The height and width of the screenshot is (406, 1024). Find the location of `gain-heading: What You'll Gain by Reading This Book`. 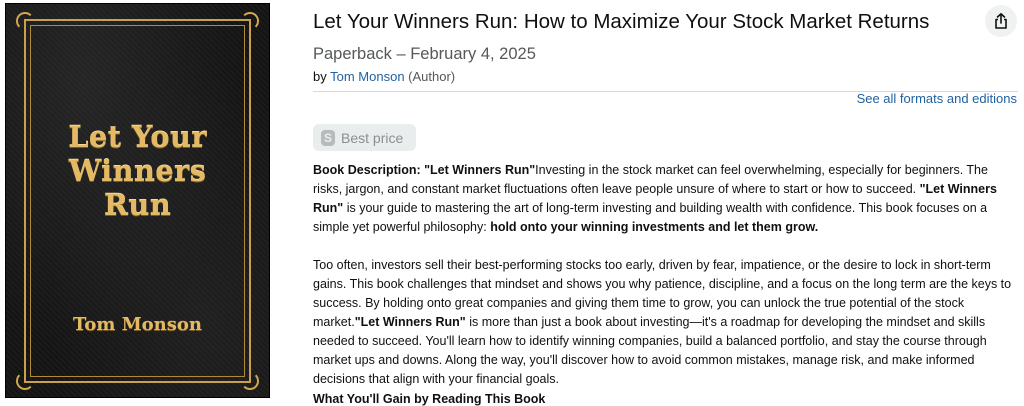

gain-heading: What You'll Gain by Reading This Book is located at coordinates (429, 399).